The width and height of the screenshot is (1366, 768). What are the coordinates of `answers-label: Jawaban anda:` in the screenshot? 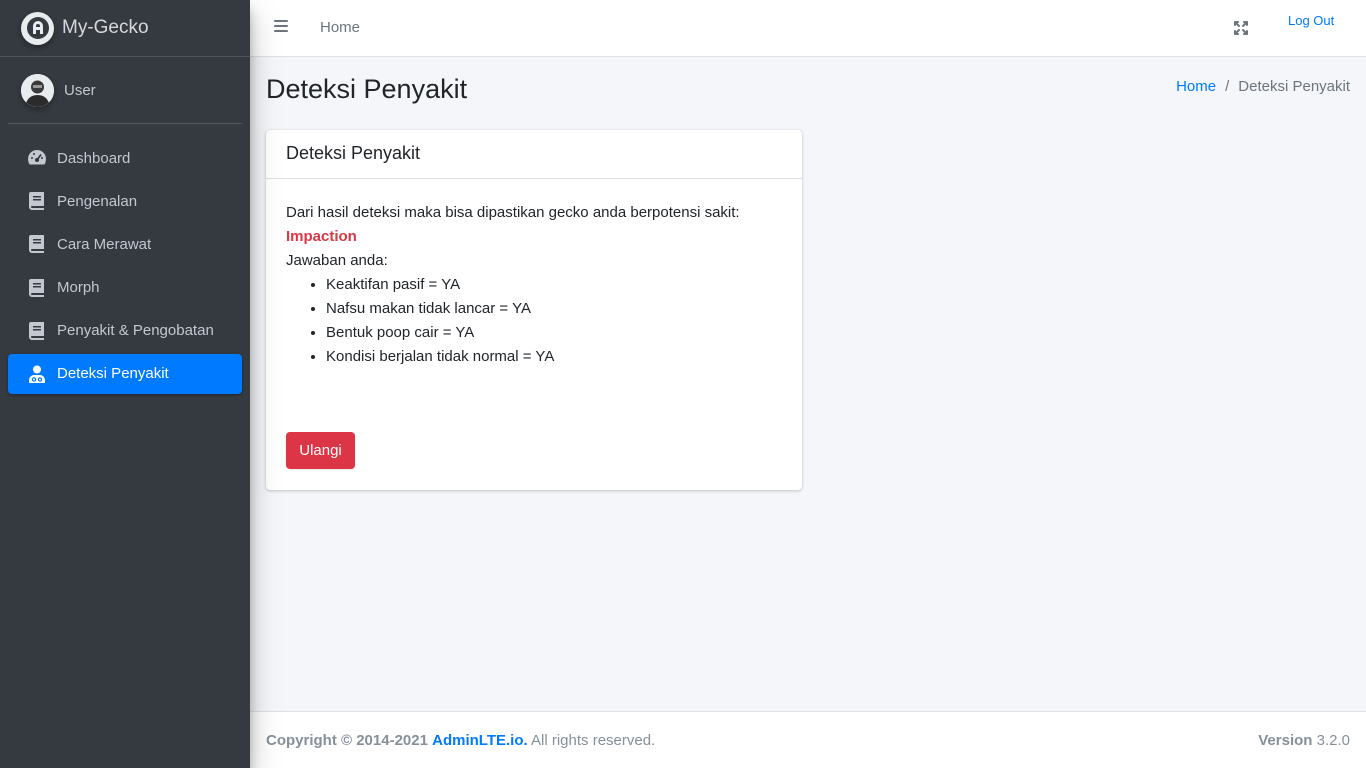 It's located at (337, 260).